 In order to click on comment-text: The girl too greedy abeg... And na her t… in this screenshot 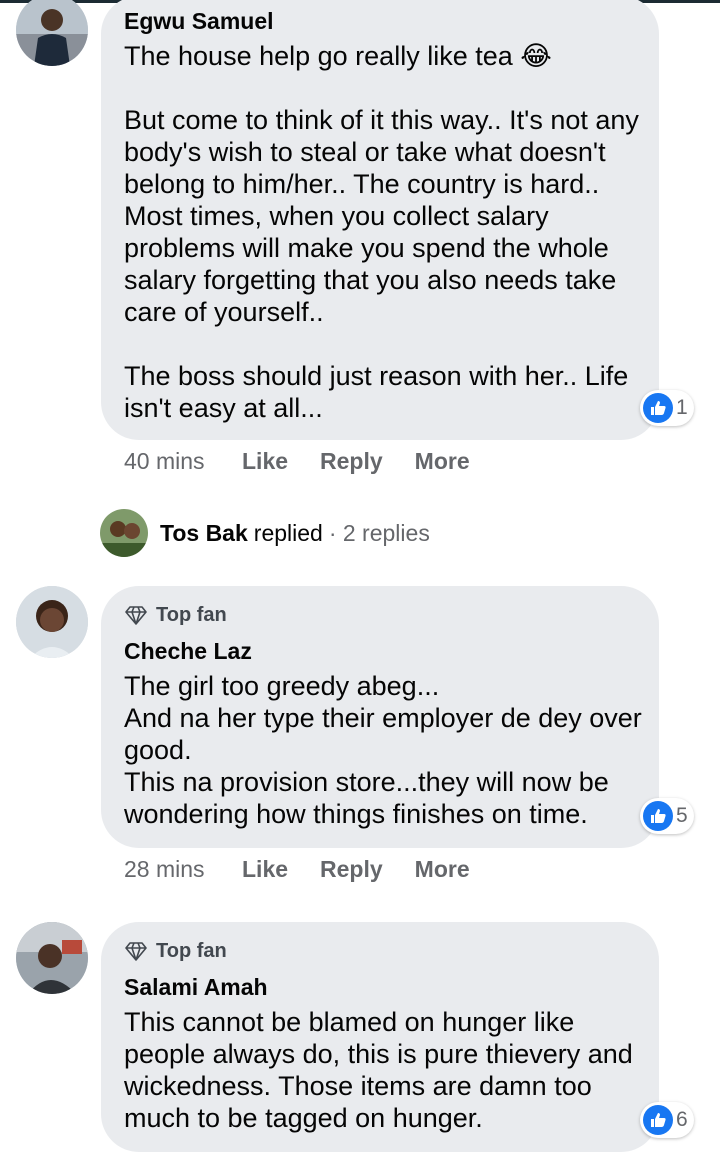, I will do `click(383, 750)`.